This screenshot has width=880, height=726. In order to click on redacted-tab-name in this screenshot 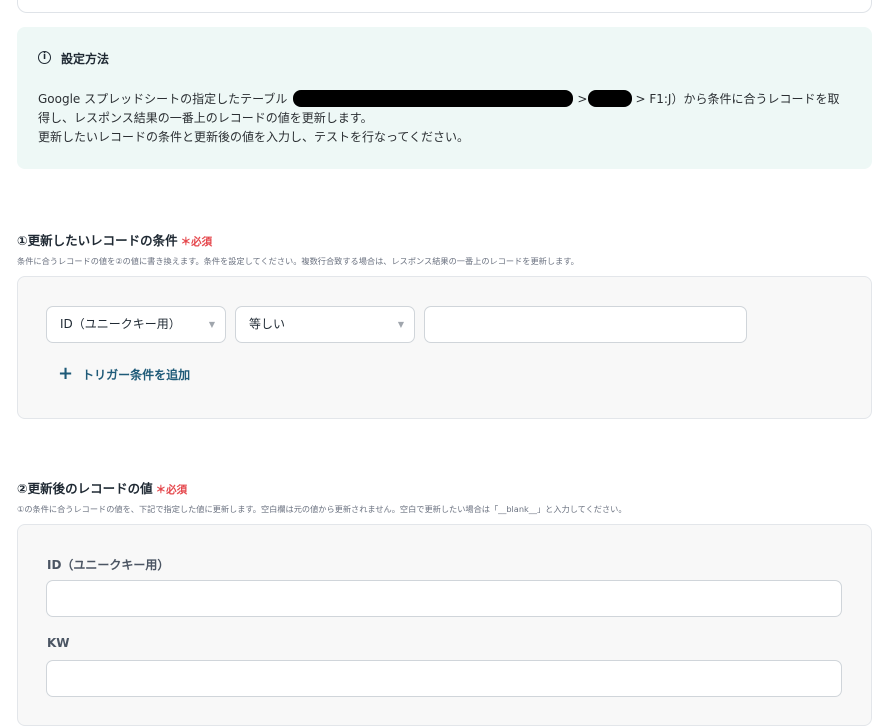, I will do `click(610, 98)`.